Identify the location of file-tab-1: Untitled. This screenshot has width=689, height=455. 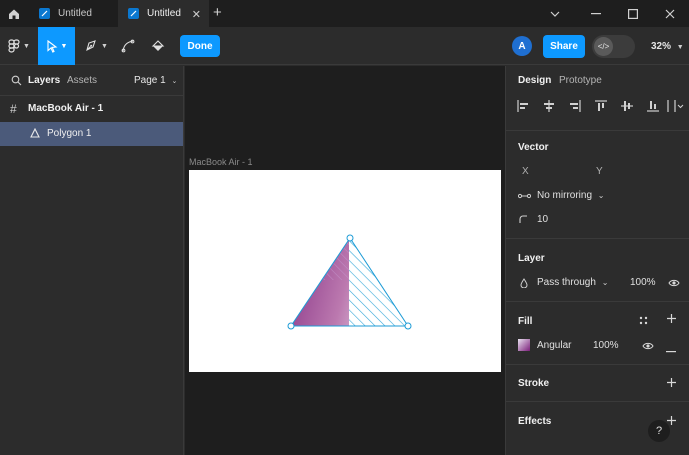
(72, 13).